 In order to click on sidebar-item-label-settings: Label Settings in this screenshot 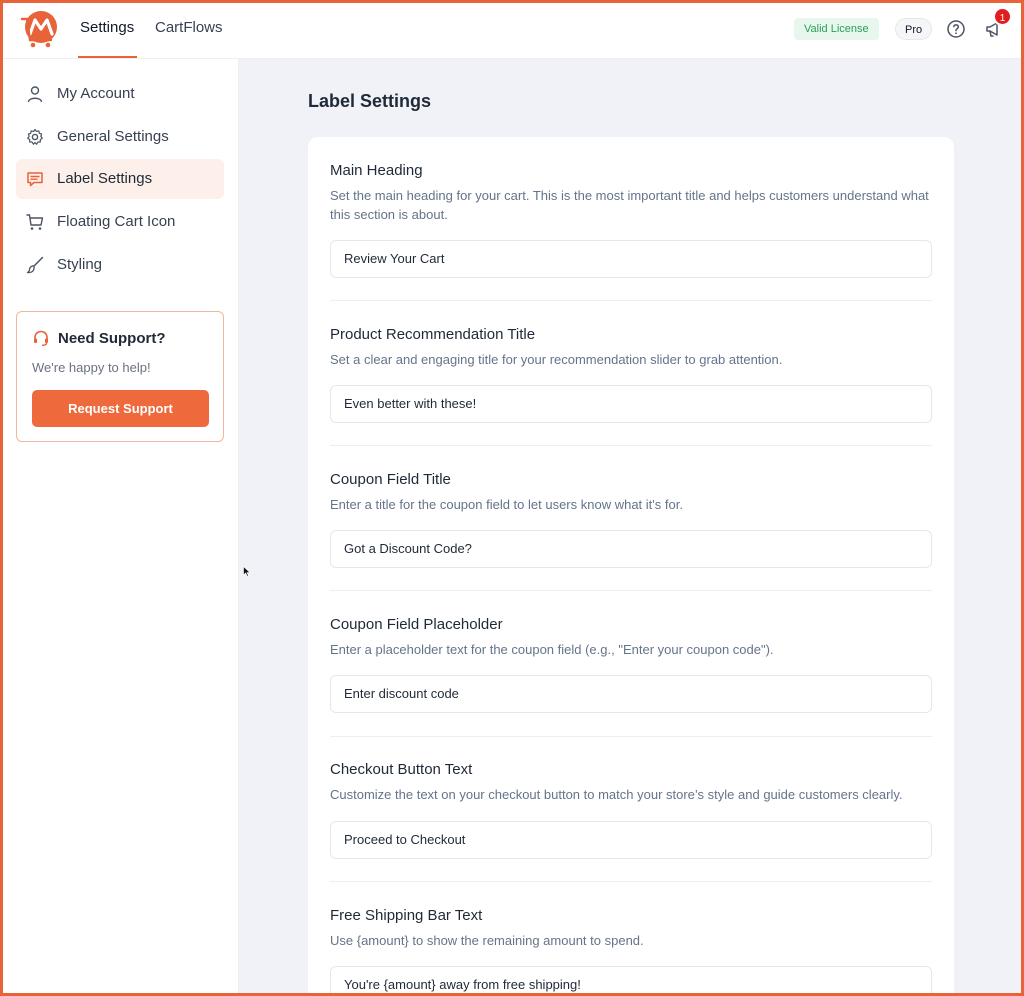, I will do `click(120, 179)`.